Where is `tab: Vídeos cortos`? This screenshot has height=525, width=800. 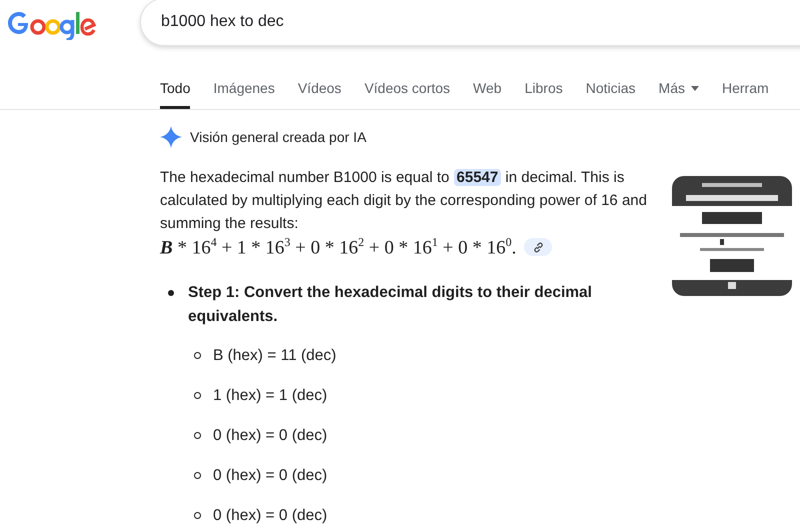 tab: Vídeos cortos is located at coordinates (407, 90).